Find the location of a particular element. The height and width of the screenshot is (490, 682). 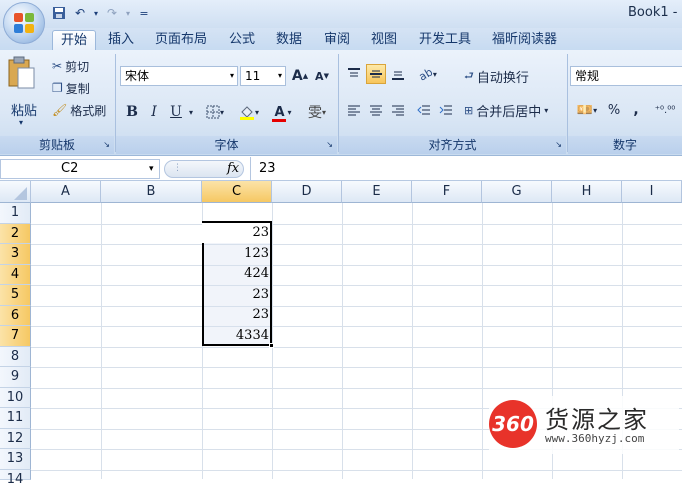

tab-insert: 插入 is located at coordinates (121, 40).